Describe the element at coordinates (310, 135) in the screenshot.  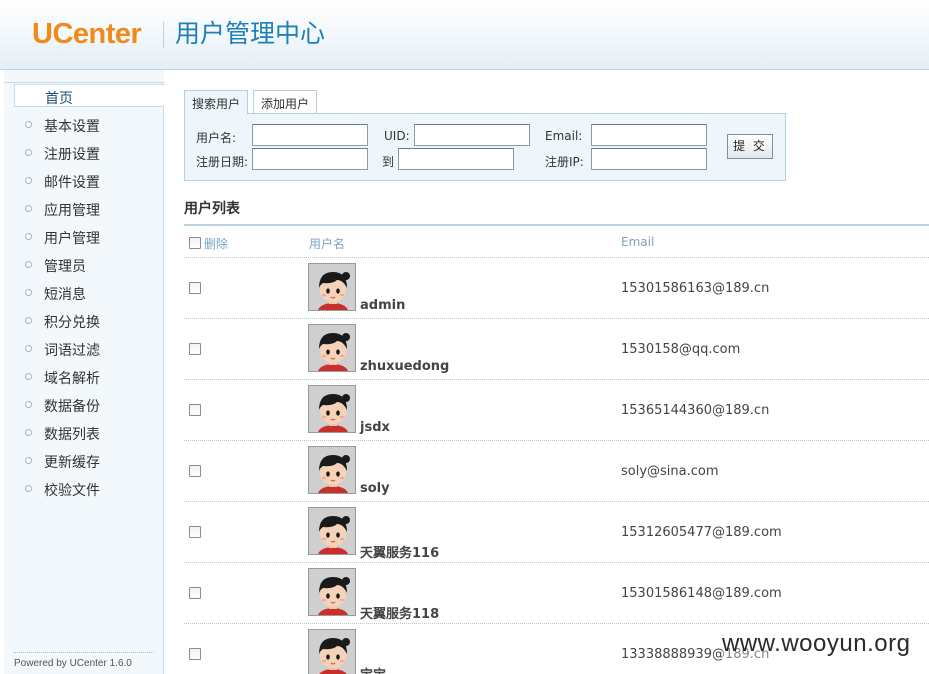
I see `username-input` at that location.